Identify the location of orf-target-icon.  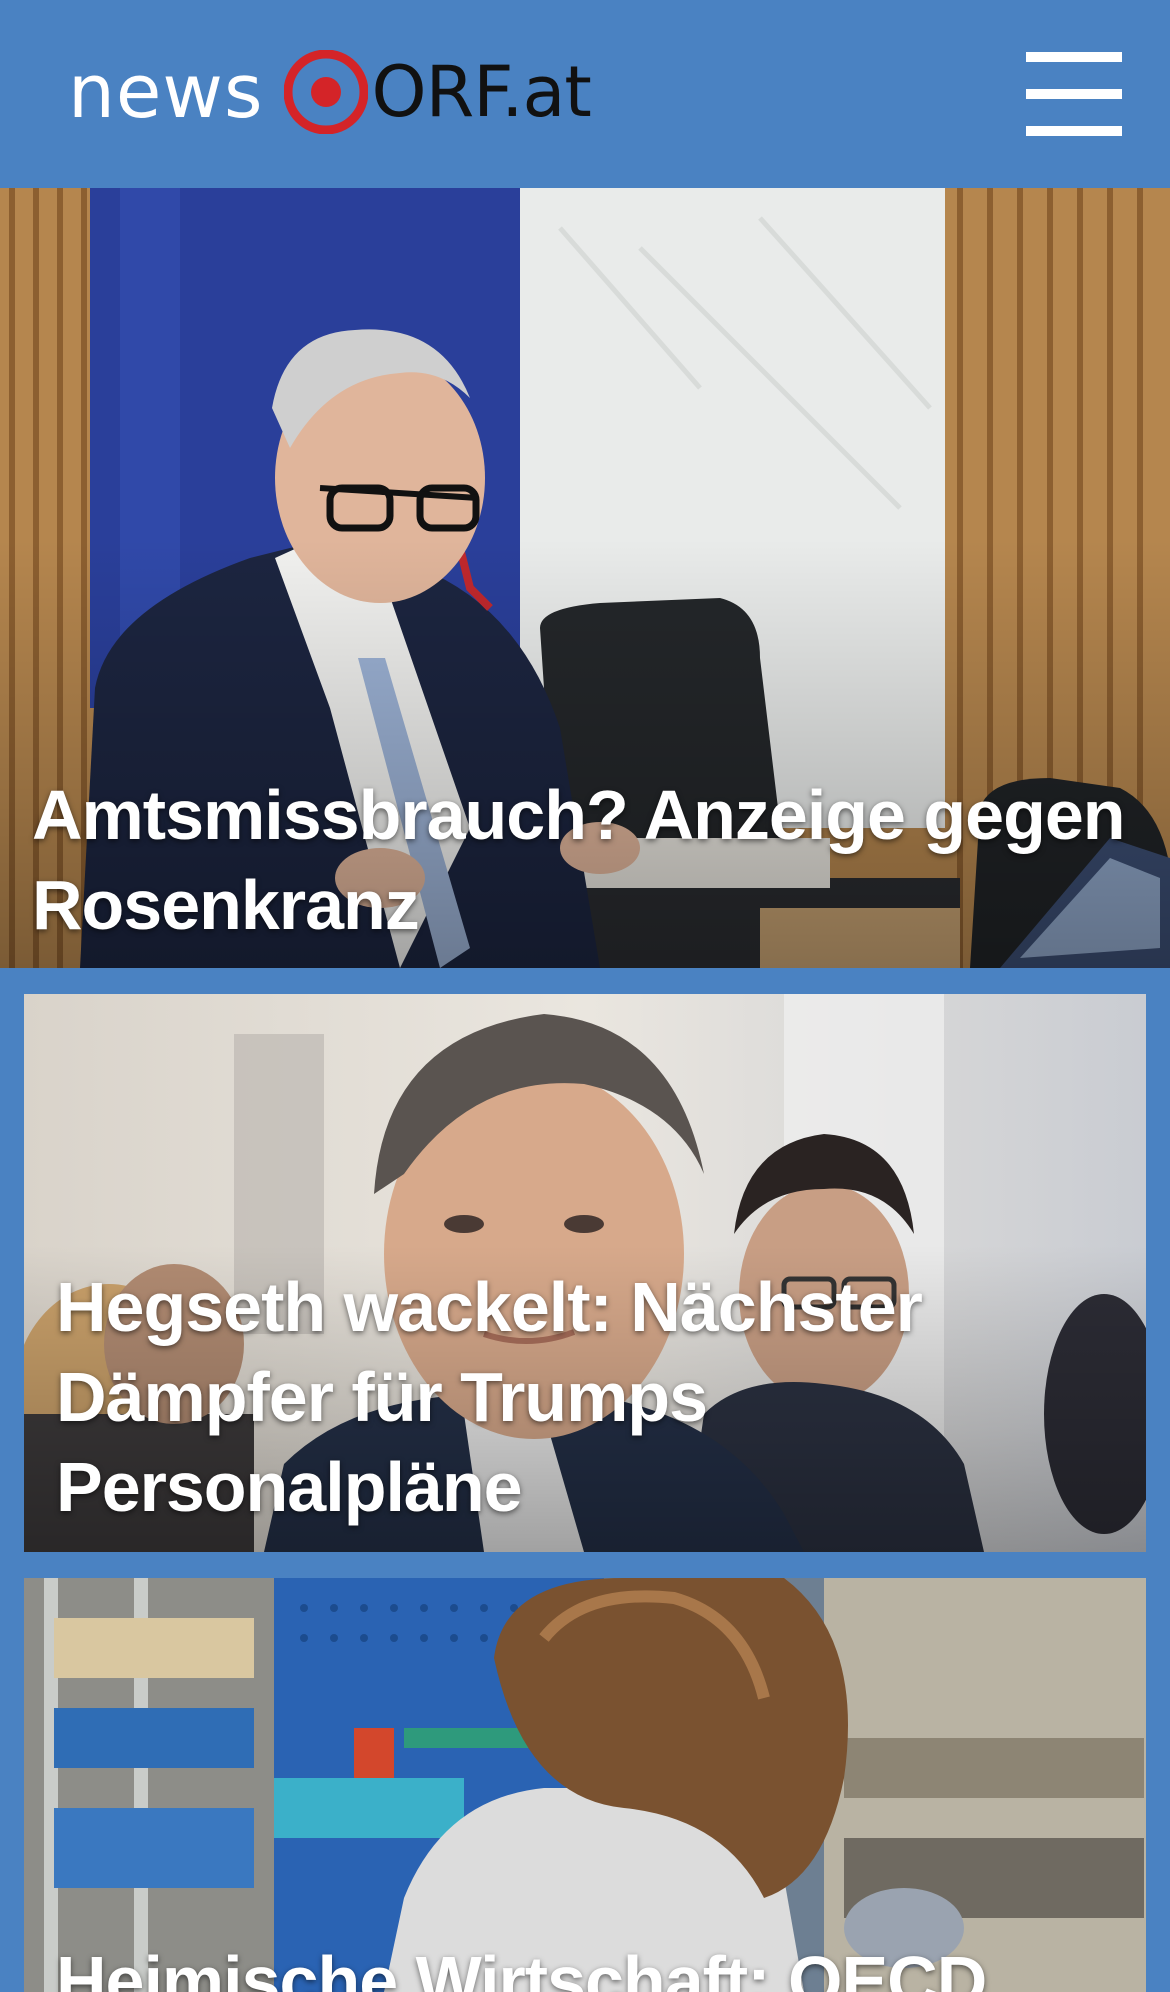
(325, 92).